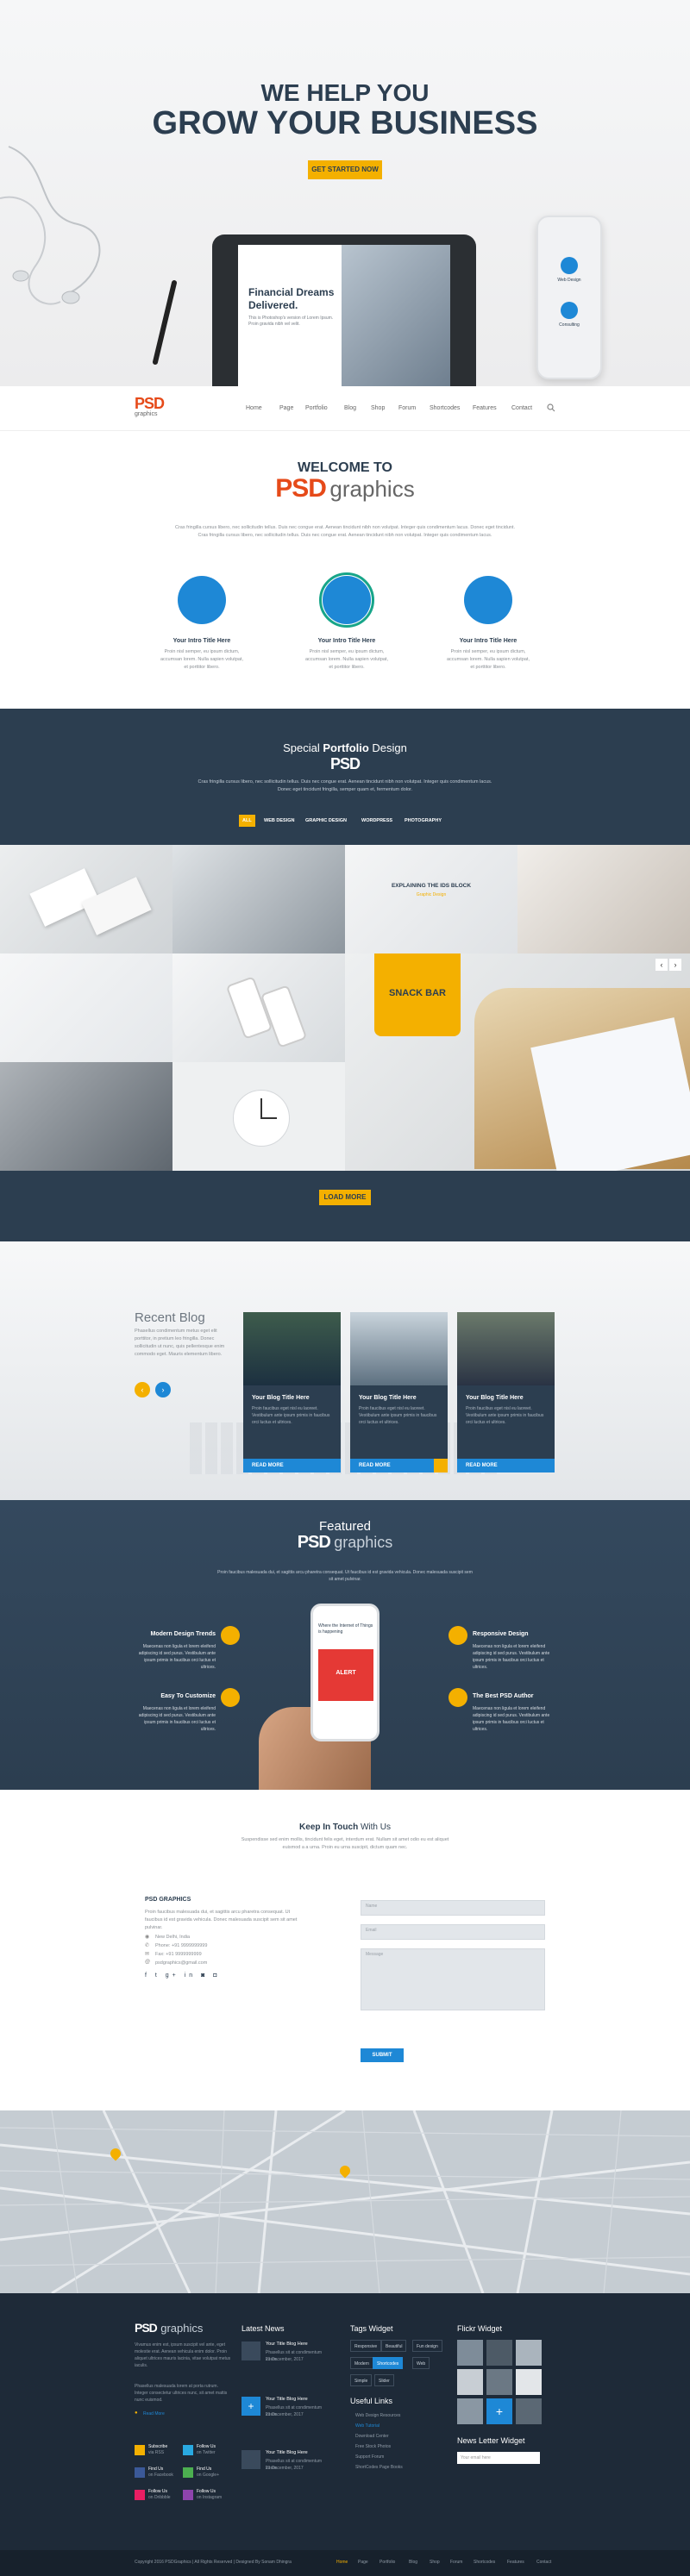  Describe the element at coordinates (604, 899) in the screenshot. I see `portfolio-tile-brochure` at that location.